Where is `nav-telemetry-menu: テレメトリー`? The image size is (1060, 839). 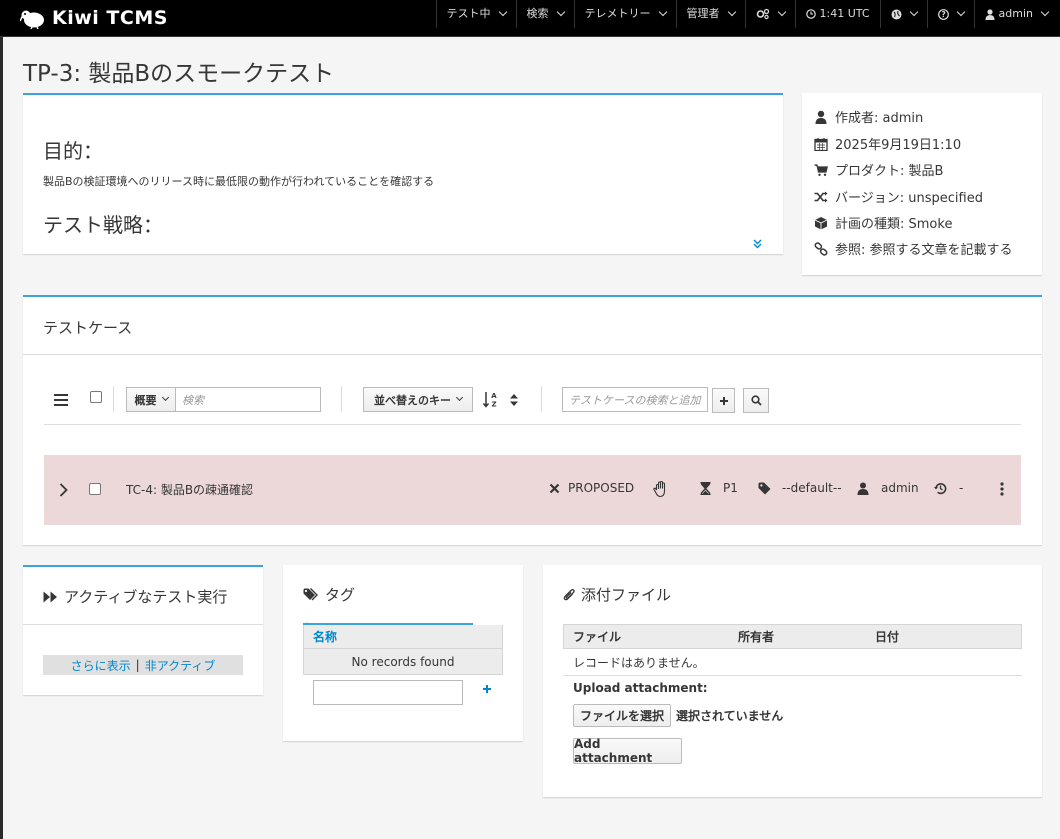
nav-telemetry-menu: テレメトリー is located at coordinates (624, 14).